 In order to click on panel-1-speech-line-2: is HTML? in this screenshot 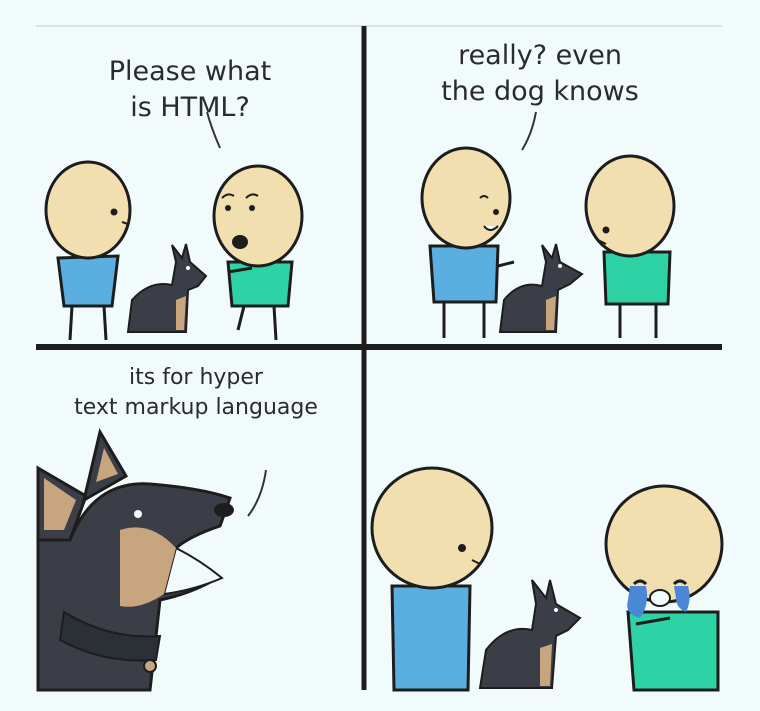, I will do `click(190, 107)`.